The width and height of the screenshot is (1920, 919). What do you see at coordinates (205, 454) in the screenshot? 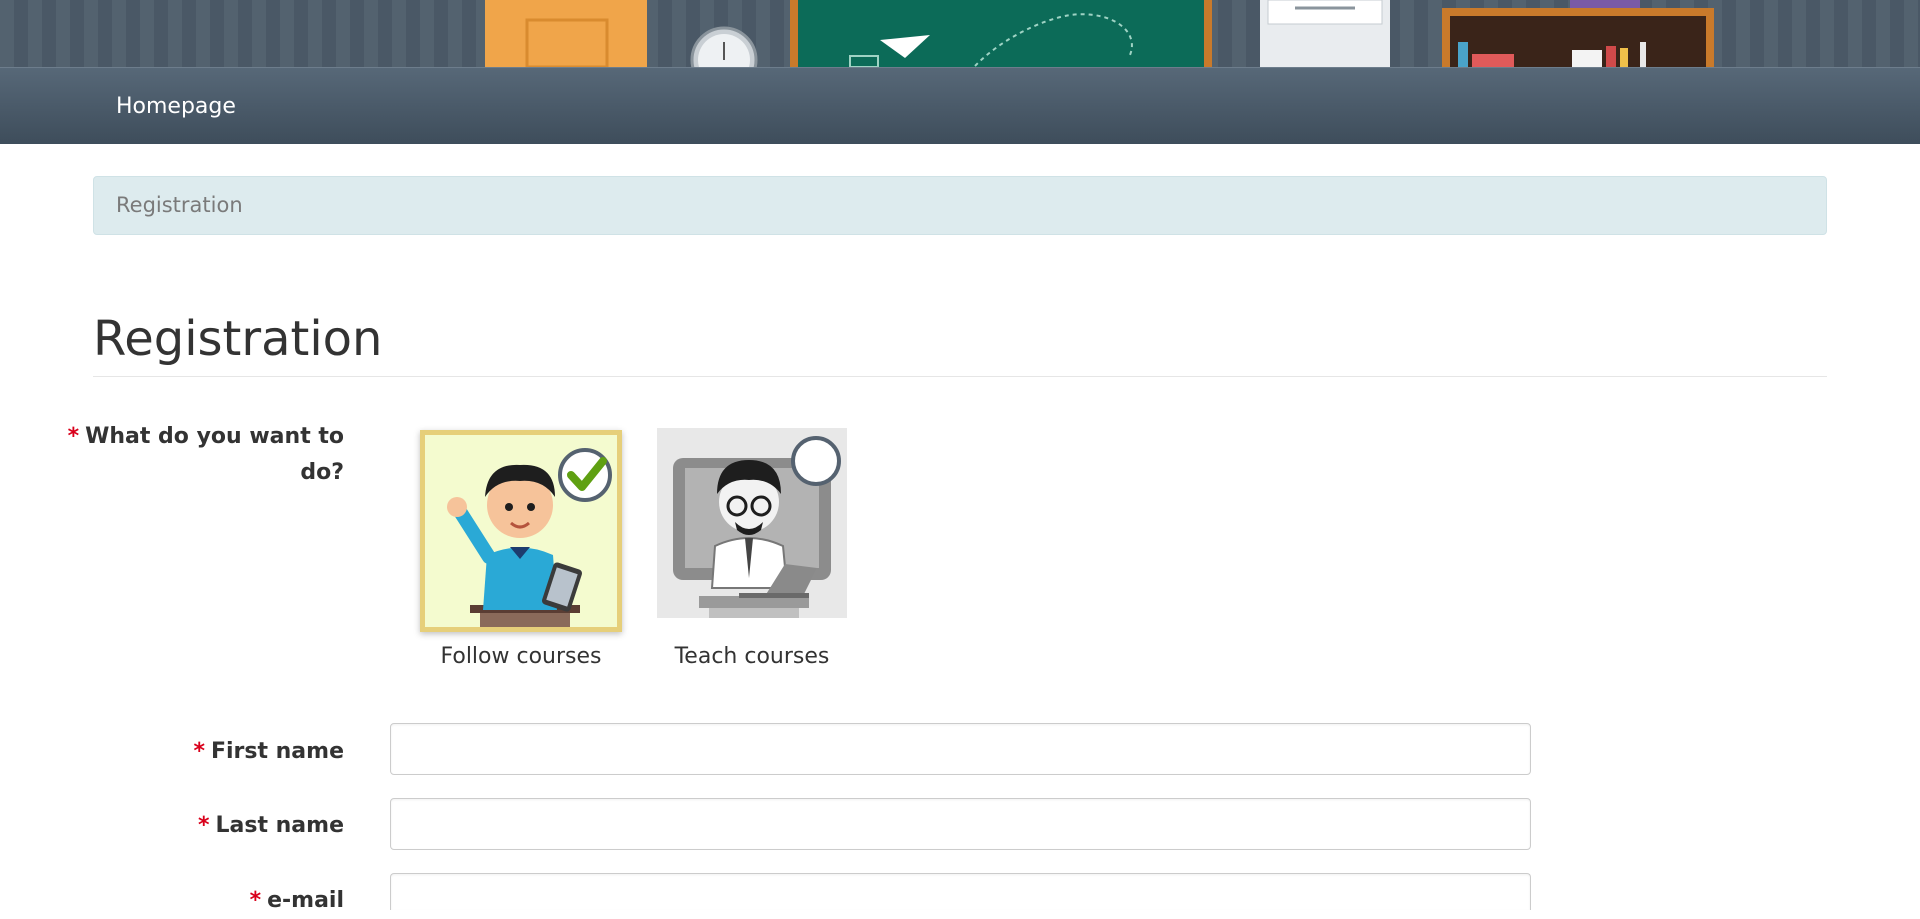
I see `role-question-label: * What do you want to do?` at bounding box center [205, 454].